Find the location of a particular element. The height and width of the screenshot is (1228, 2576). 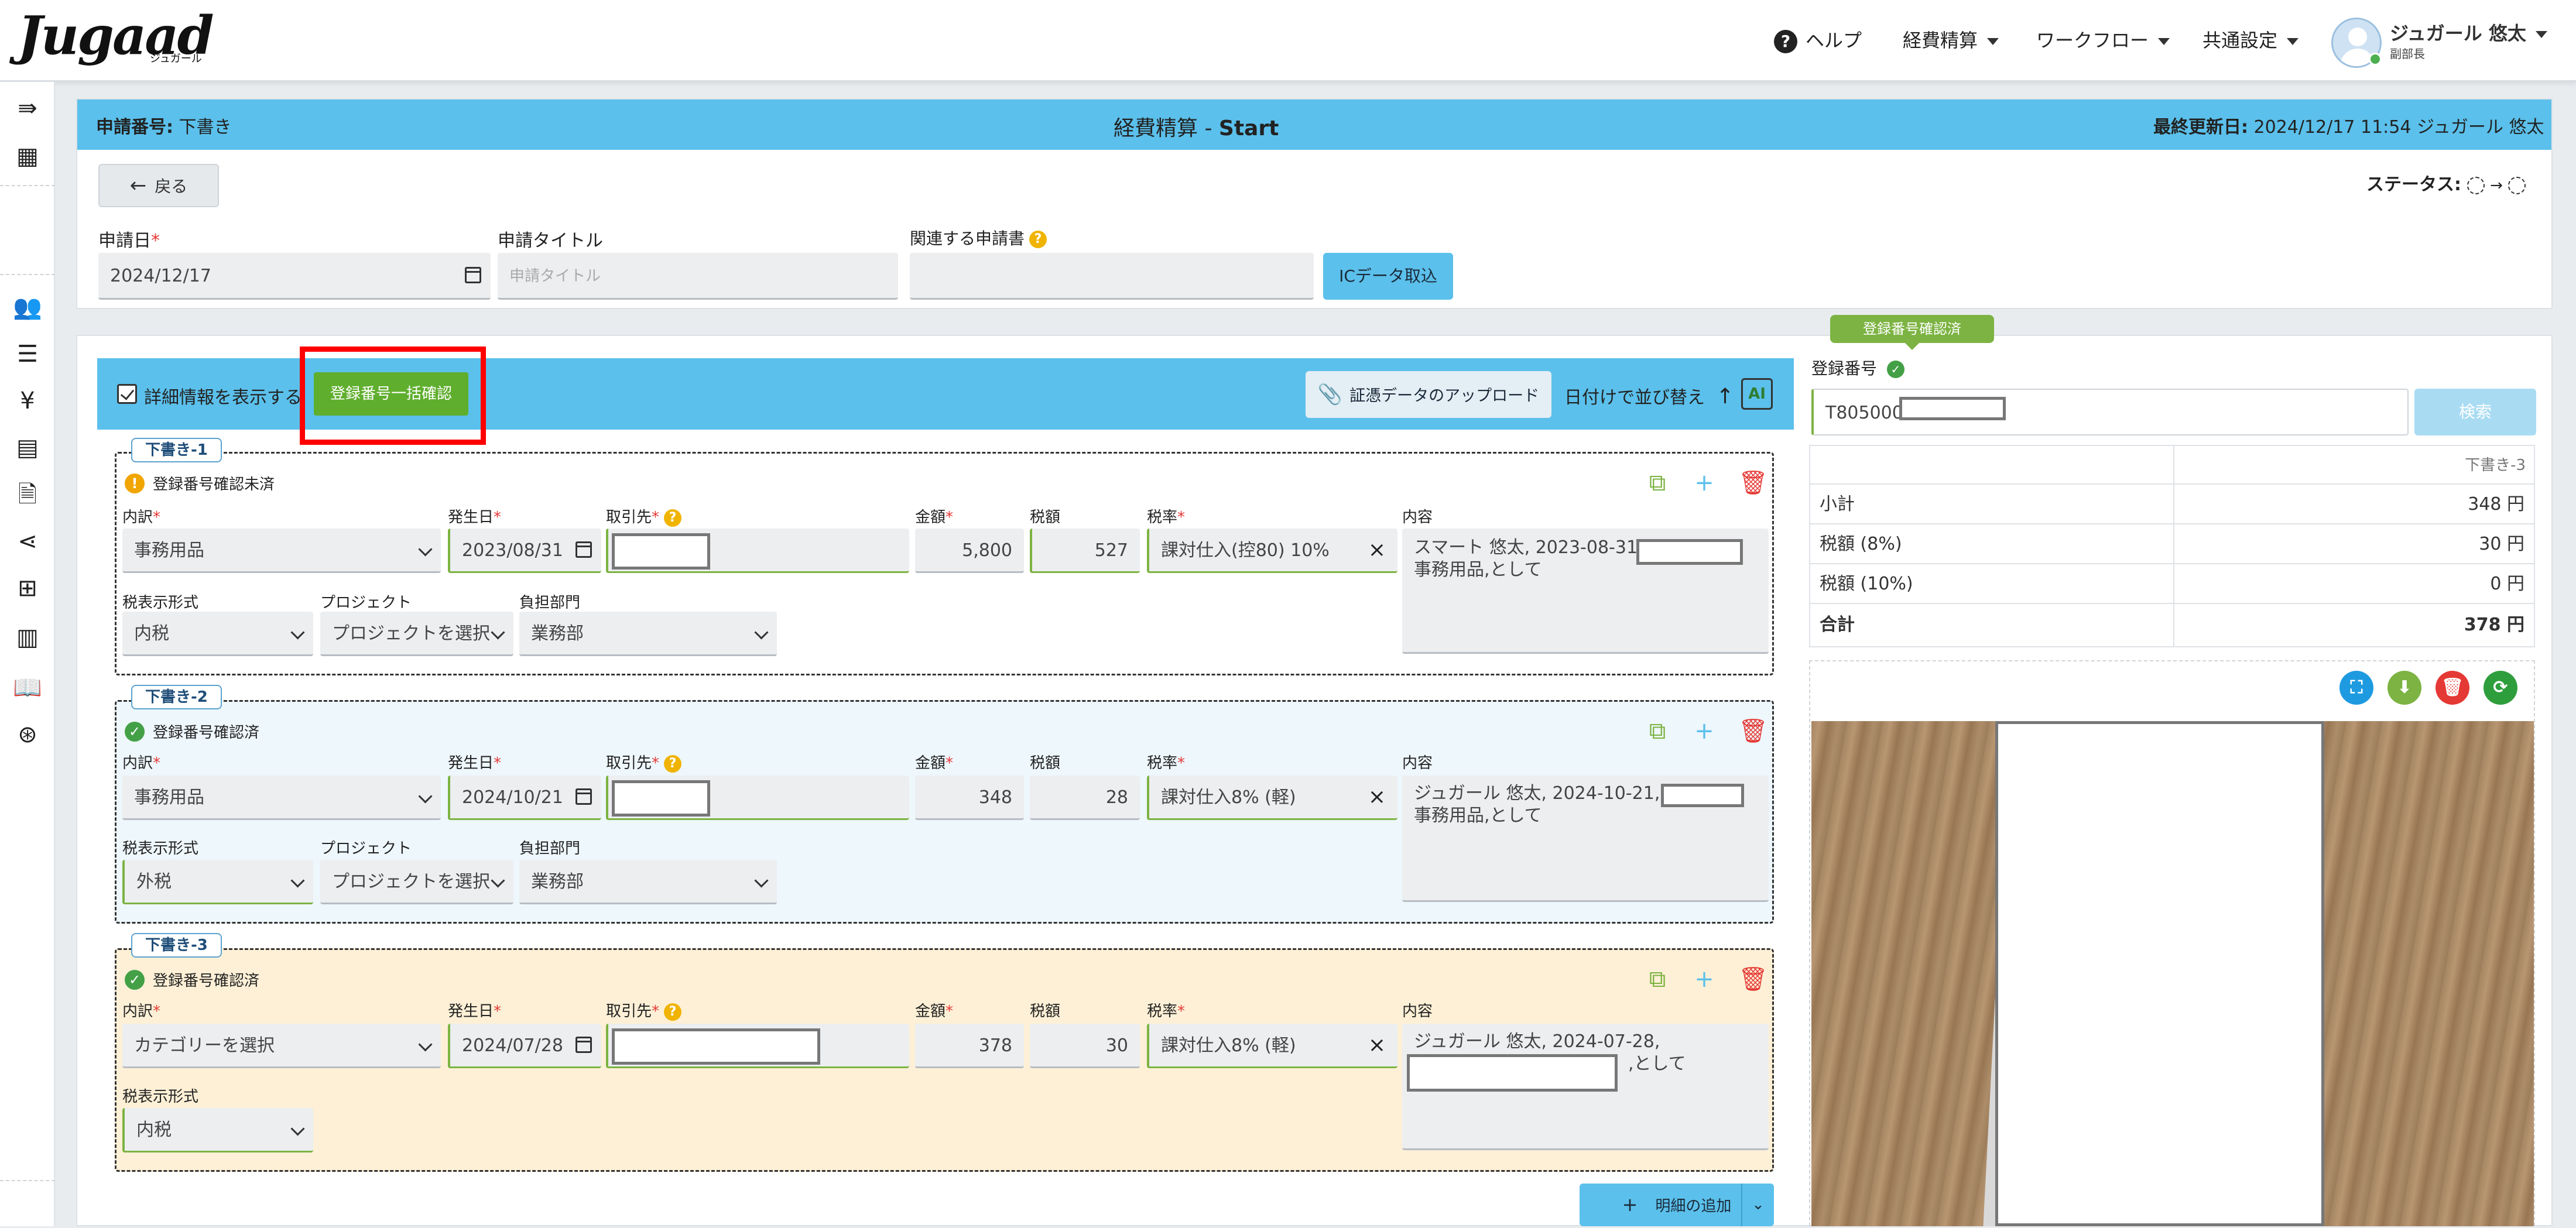

download-icon: ⬇ is located at coordinates (2404, 688).